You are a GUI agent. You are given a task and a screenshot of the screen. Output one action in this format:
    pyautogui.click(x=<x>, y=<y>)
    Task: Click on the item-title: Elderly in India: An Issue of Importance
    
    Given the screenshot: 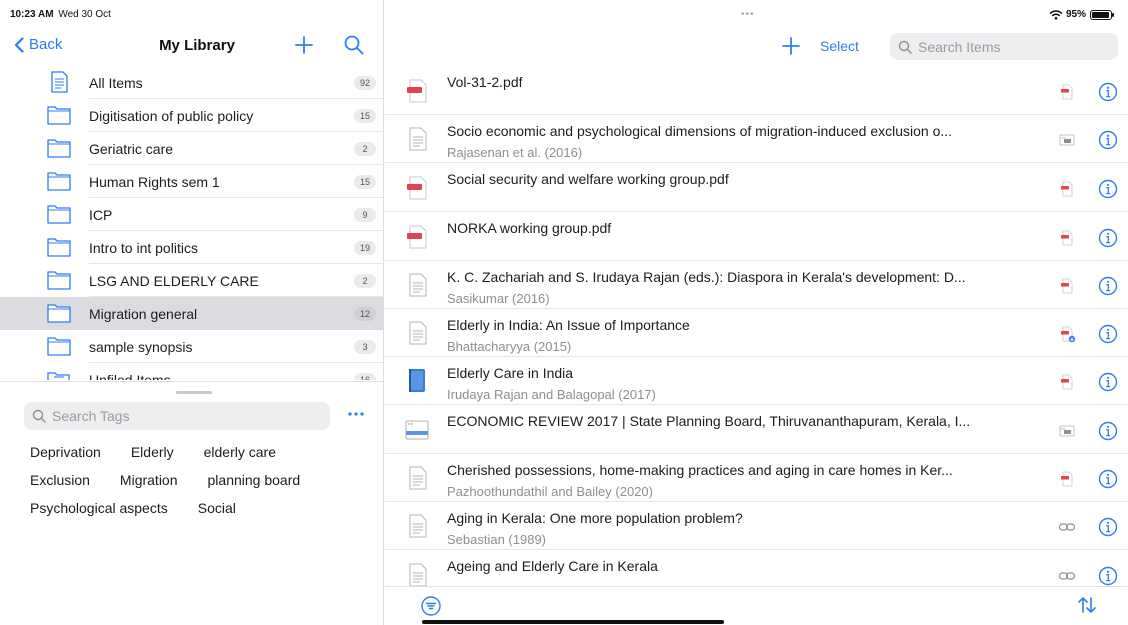 What is the action you would take?
    pyautogui.click(x=568, y=325)
    